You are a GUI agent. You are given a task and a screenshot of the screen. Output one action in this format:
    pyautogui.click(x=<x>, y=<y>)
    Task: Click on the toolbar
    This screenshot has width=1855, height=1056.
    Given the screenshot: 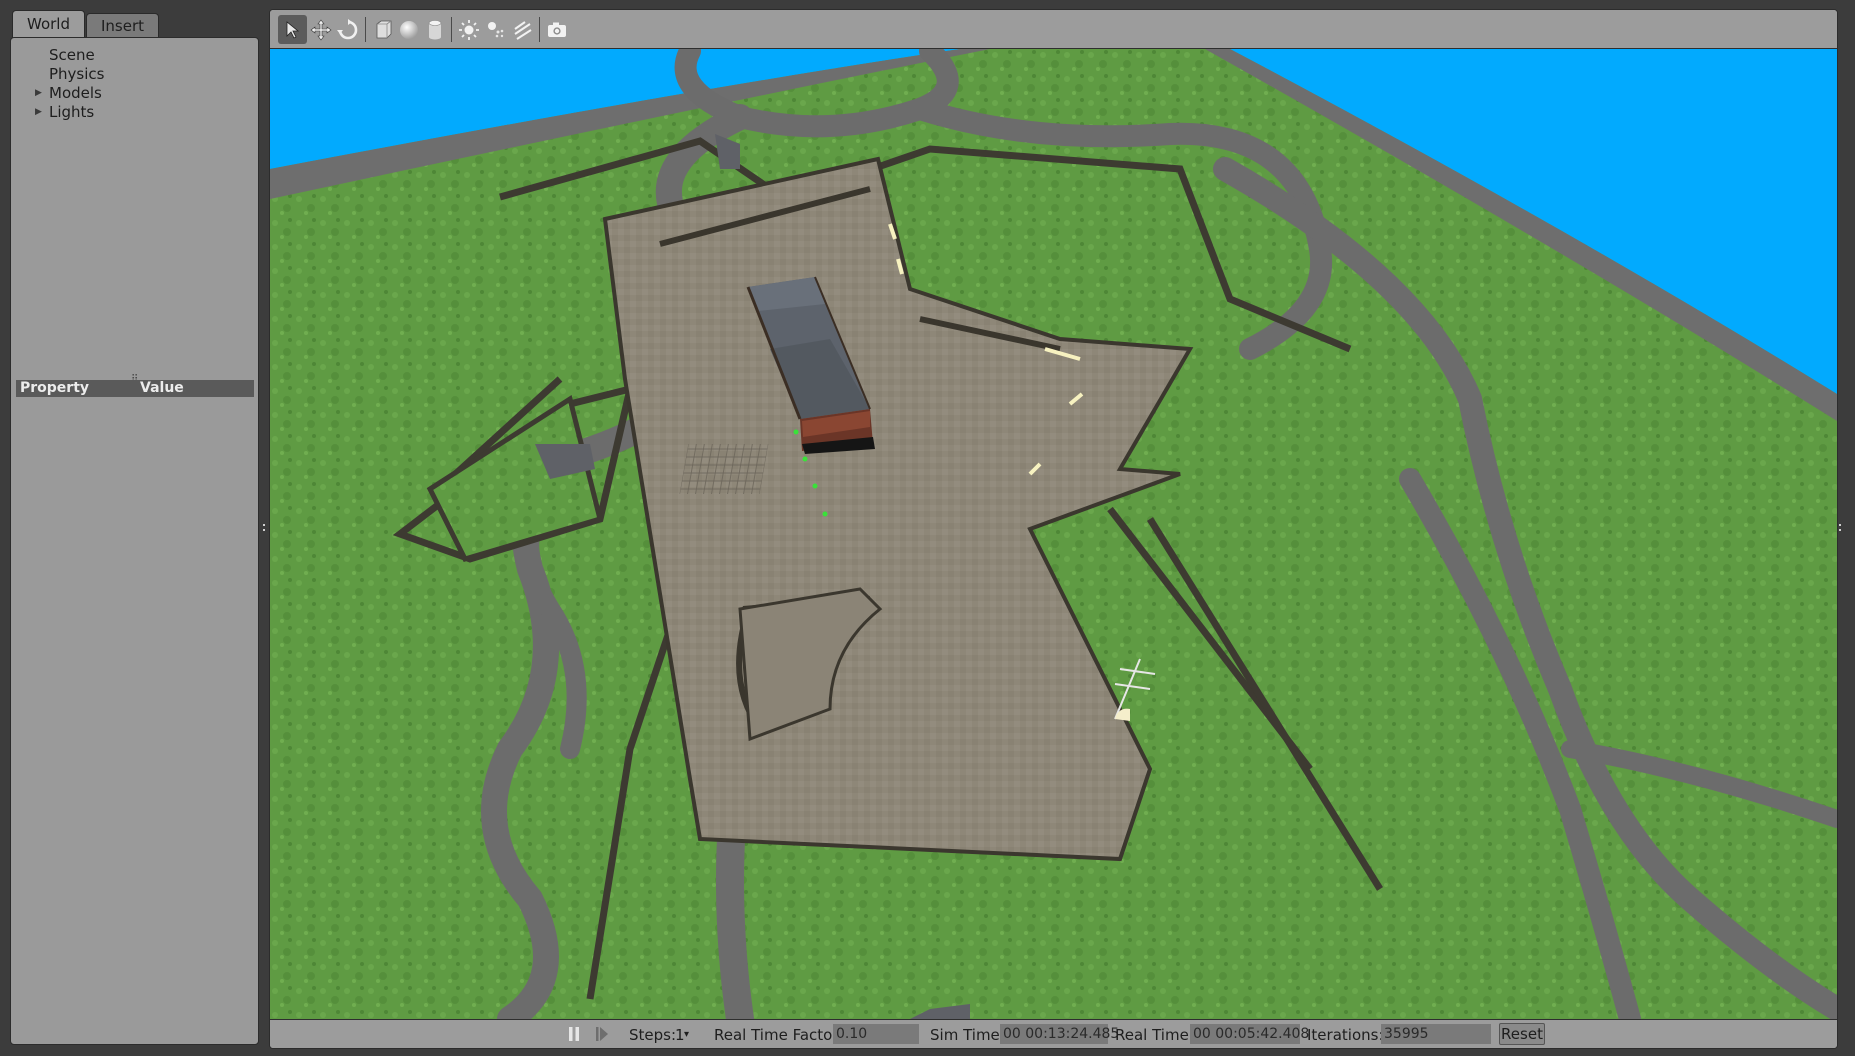 What is the action you would take?
    pyautogui.click(x=1053, y=29)
    